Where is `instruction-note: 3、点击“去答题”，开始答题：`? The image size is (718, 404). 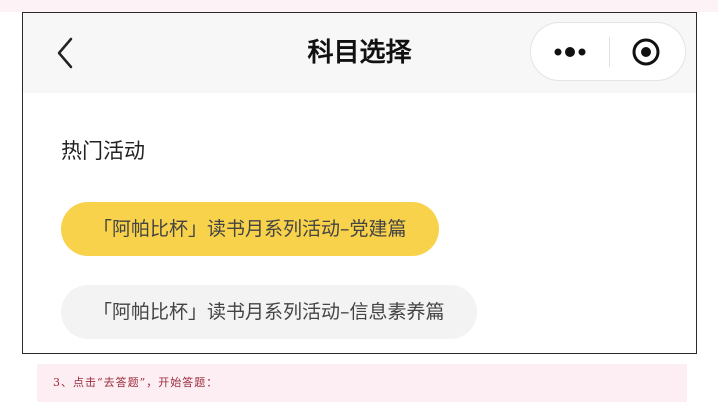 instruction-note: 3、点击“去答题”，开始答题： is located at coordinates (362, 383).